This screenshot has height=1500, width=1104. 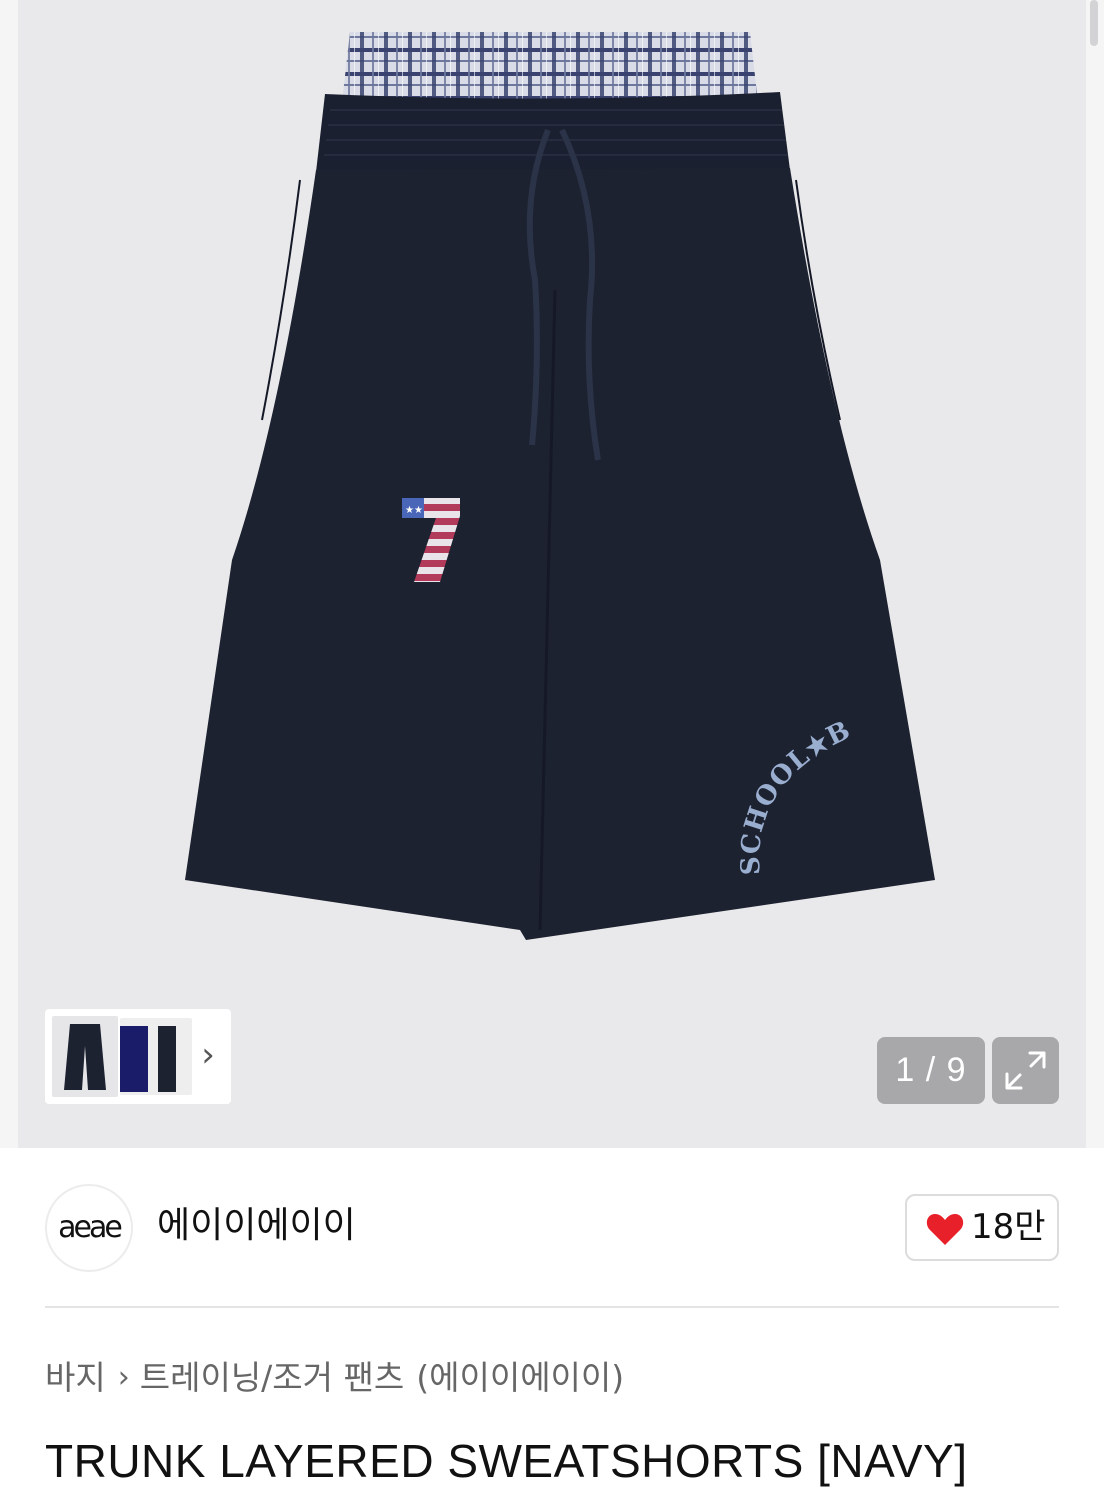 What do you see at coordinates (931, 1070) in the screenshot?
I see `image-counter: 1 / 9` at bounding box center [931, 1070].